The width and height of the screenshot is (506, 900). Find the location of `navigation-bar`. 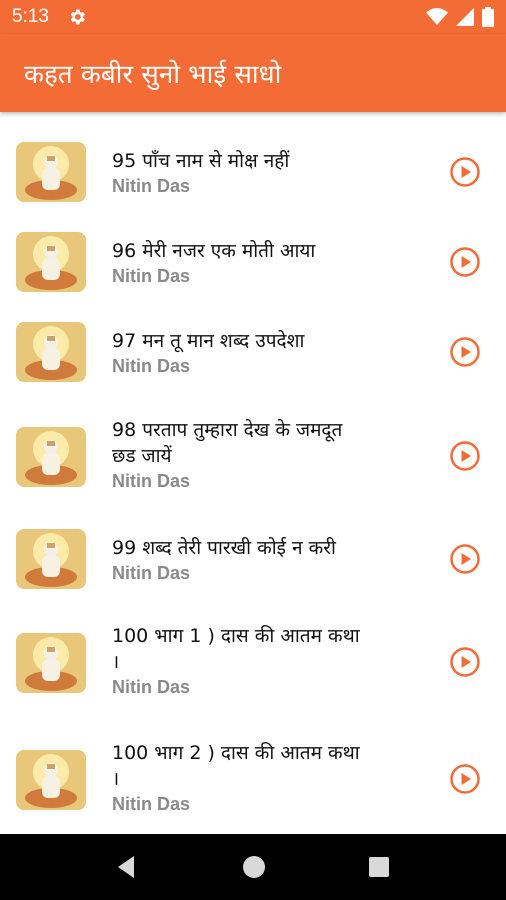

navigation-bar is located at coordinates (253, 867).